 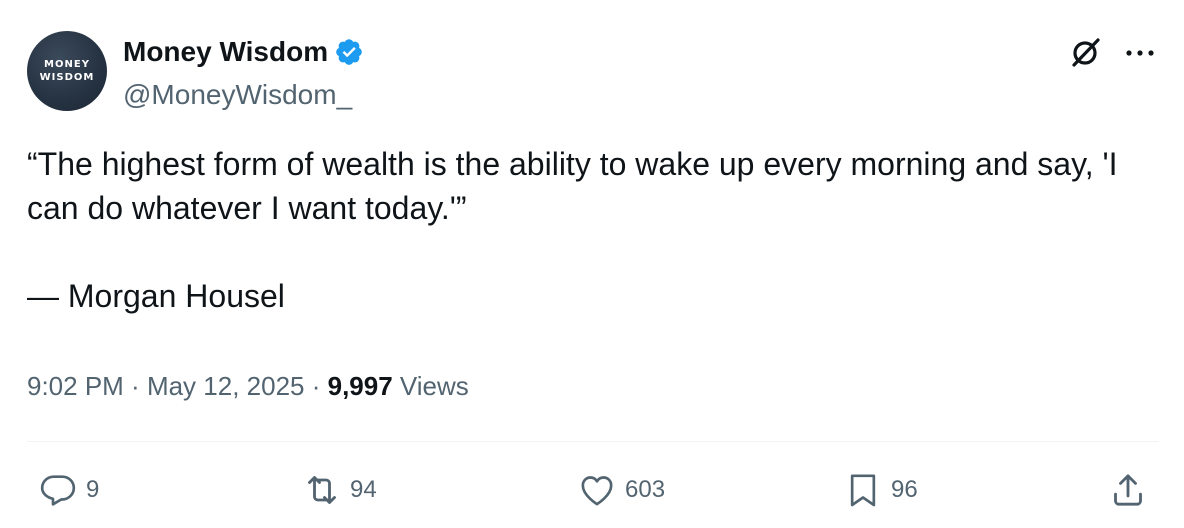 I want to click on retweet-button: 94, so click(x=339, y=490).